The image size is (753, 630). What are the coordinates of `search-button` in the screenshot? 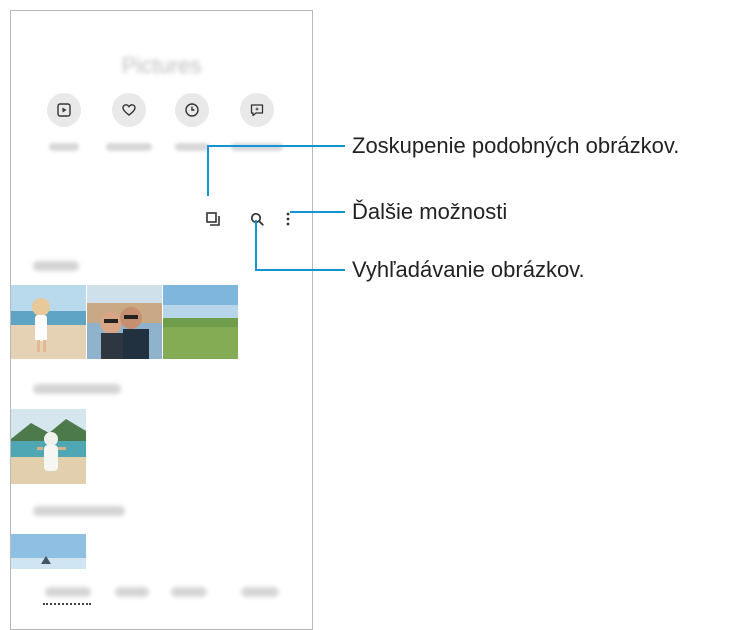 It's located at (257, 219).